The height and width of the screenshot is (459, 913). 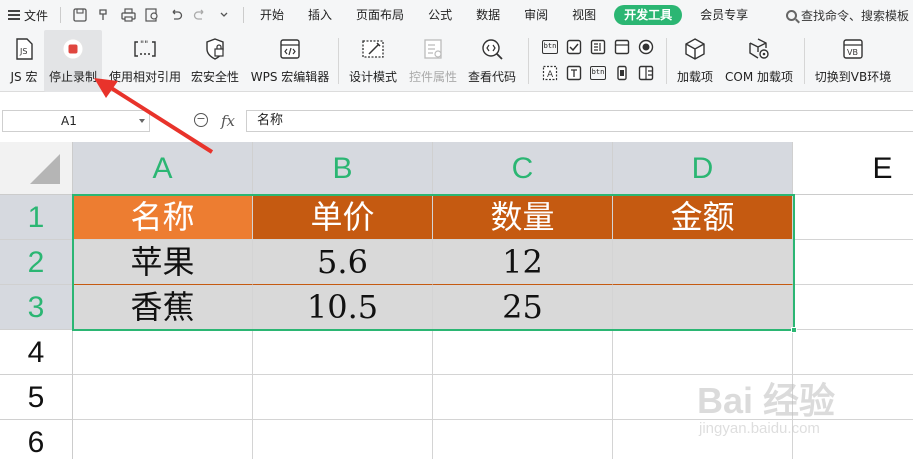 I want to click on tab-developer: 开发工具, so click(x=648, y=15).